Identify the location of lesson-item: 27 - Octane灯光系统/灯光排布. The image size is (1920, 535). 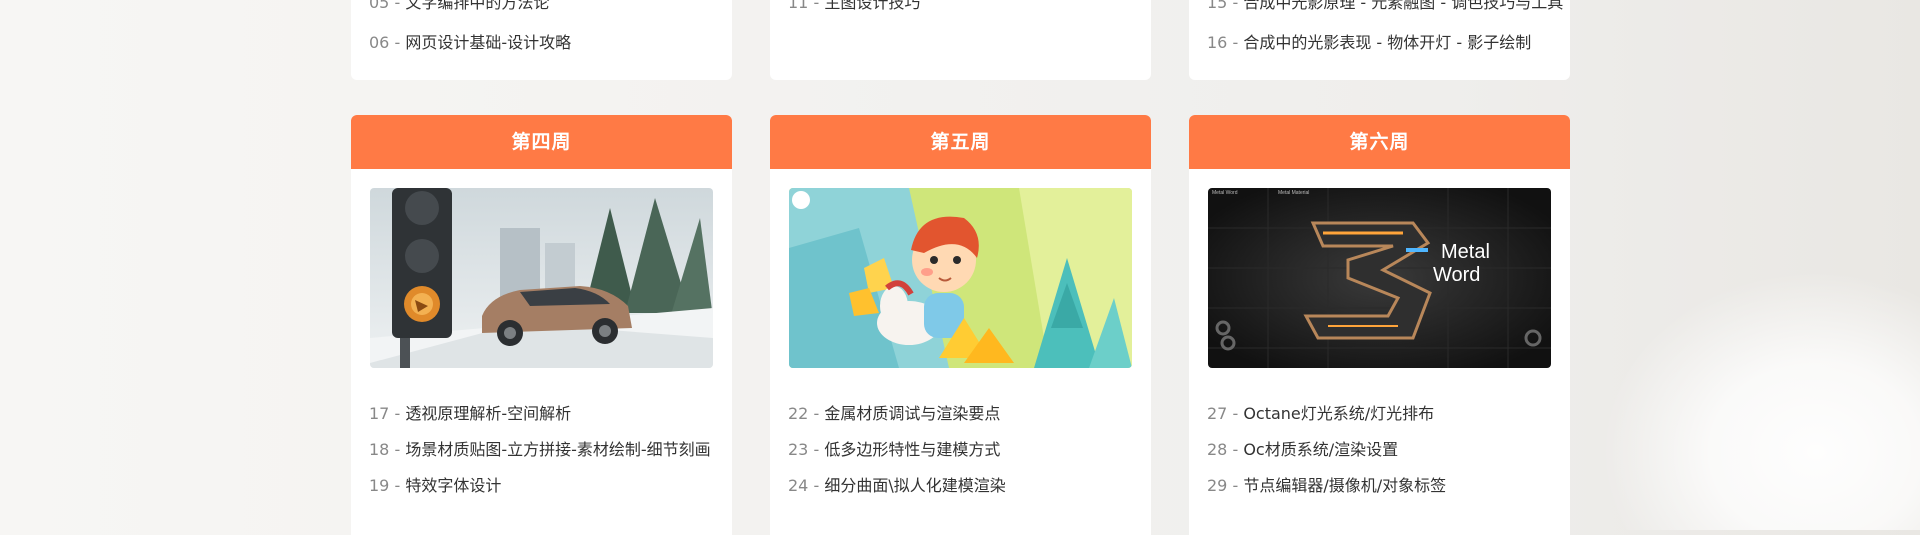
(1320, 412).